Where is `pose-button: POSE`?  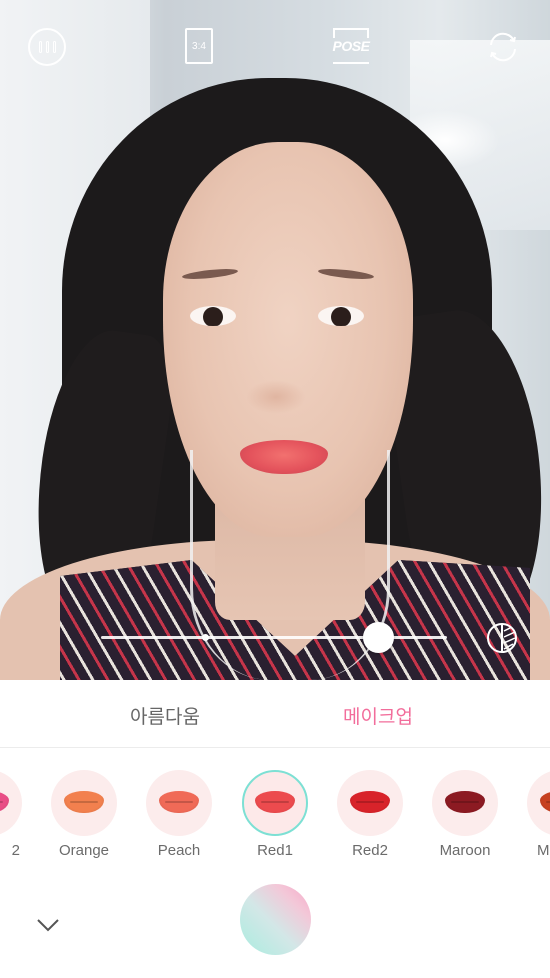 pose-button: POSE is located at coordinates (351, 46).